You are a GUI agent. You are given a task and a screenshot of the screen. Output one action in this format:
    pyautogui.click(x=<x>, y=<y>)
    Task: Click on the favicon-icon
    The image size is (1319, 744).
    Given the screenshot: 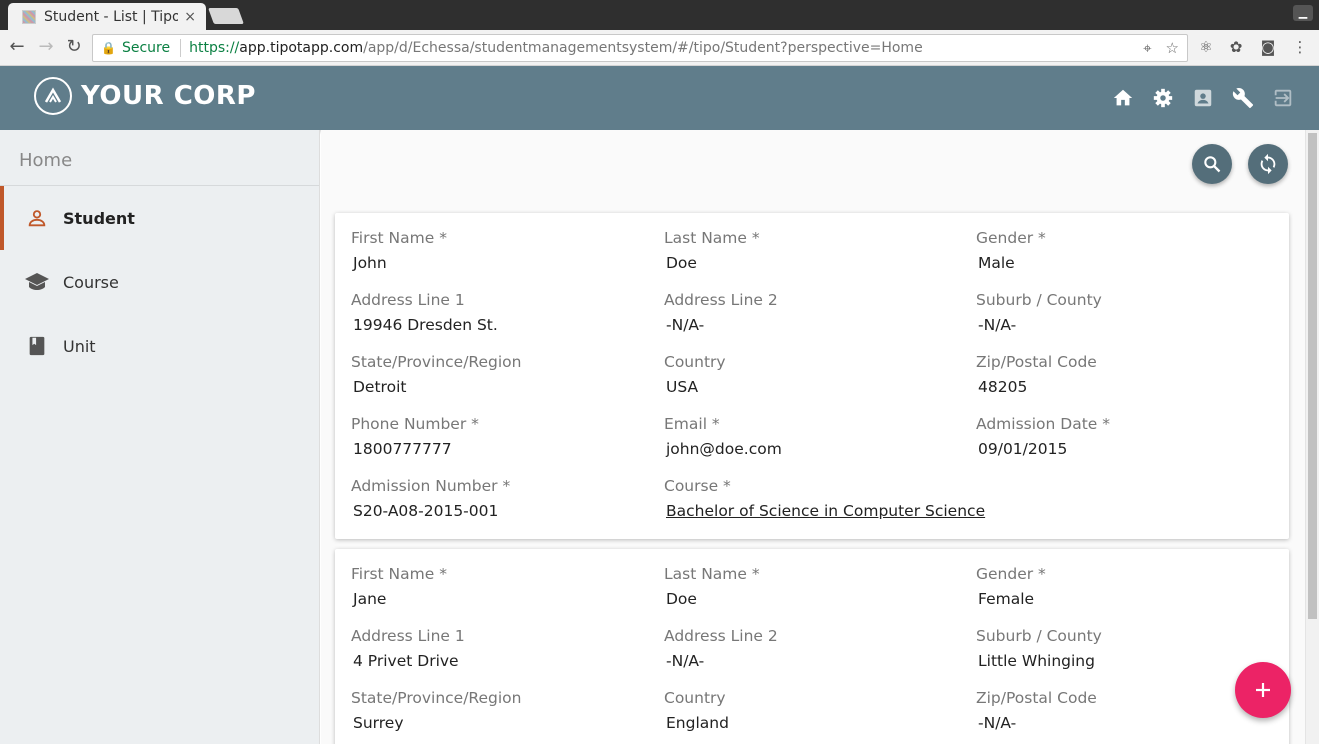 What is the action you would take?
    pyautogui.click(x=29, y=16)
    